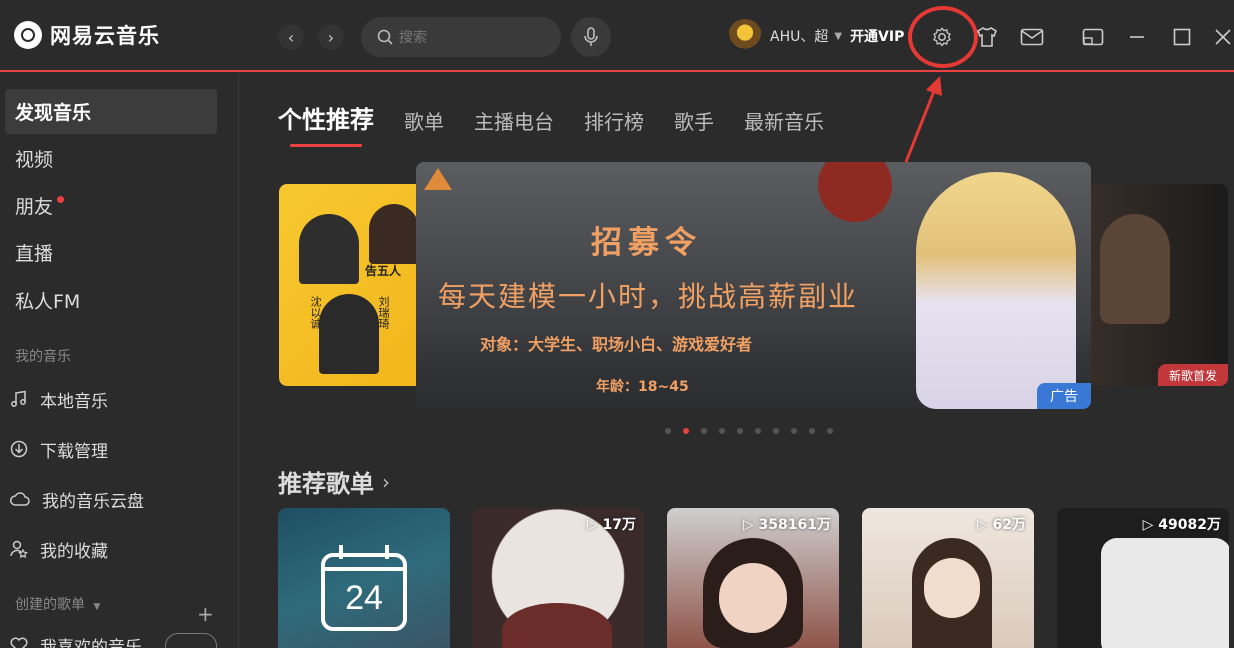  I want to click on tab-charts: 排行榜, so click(614, 120).